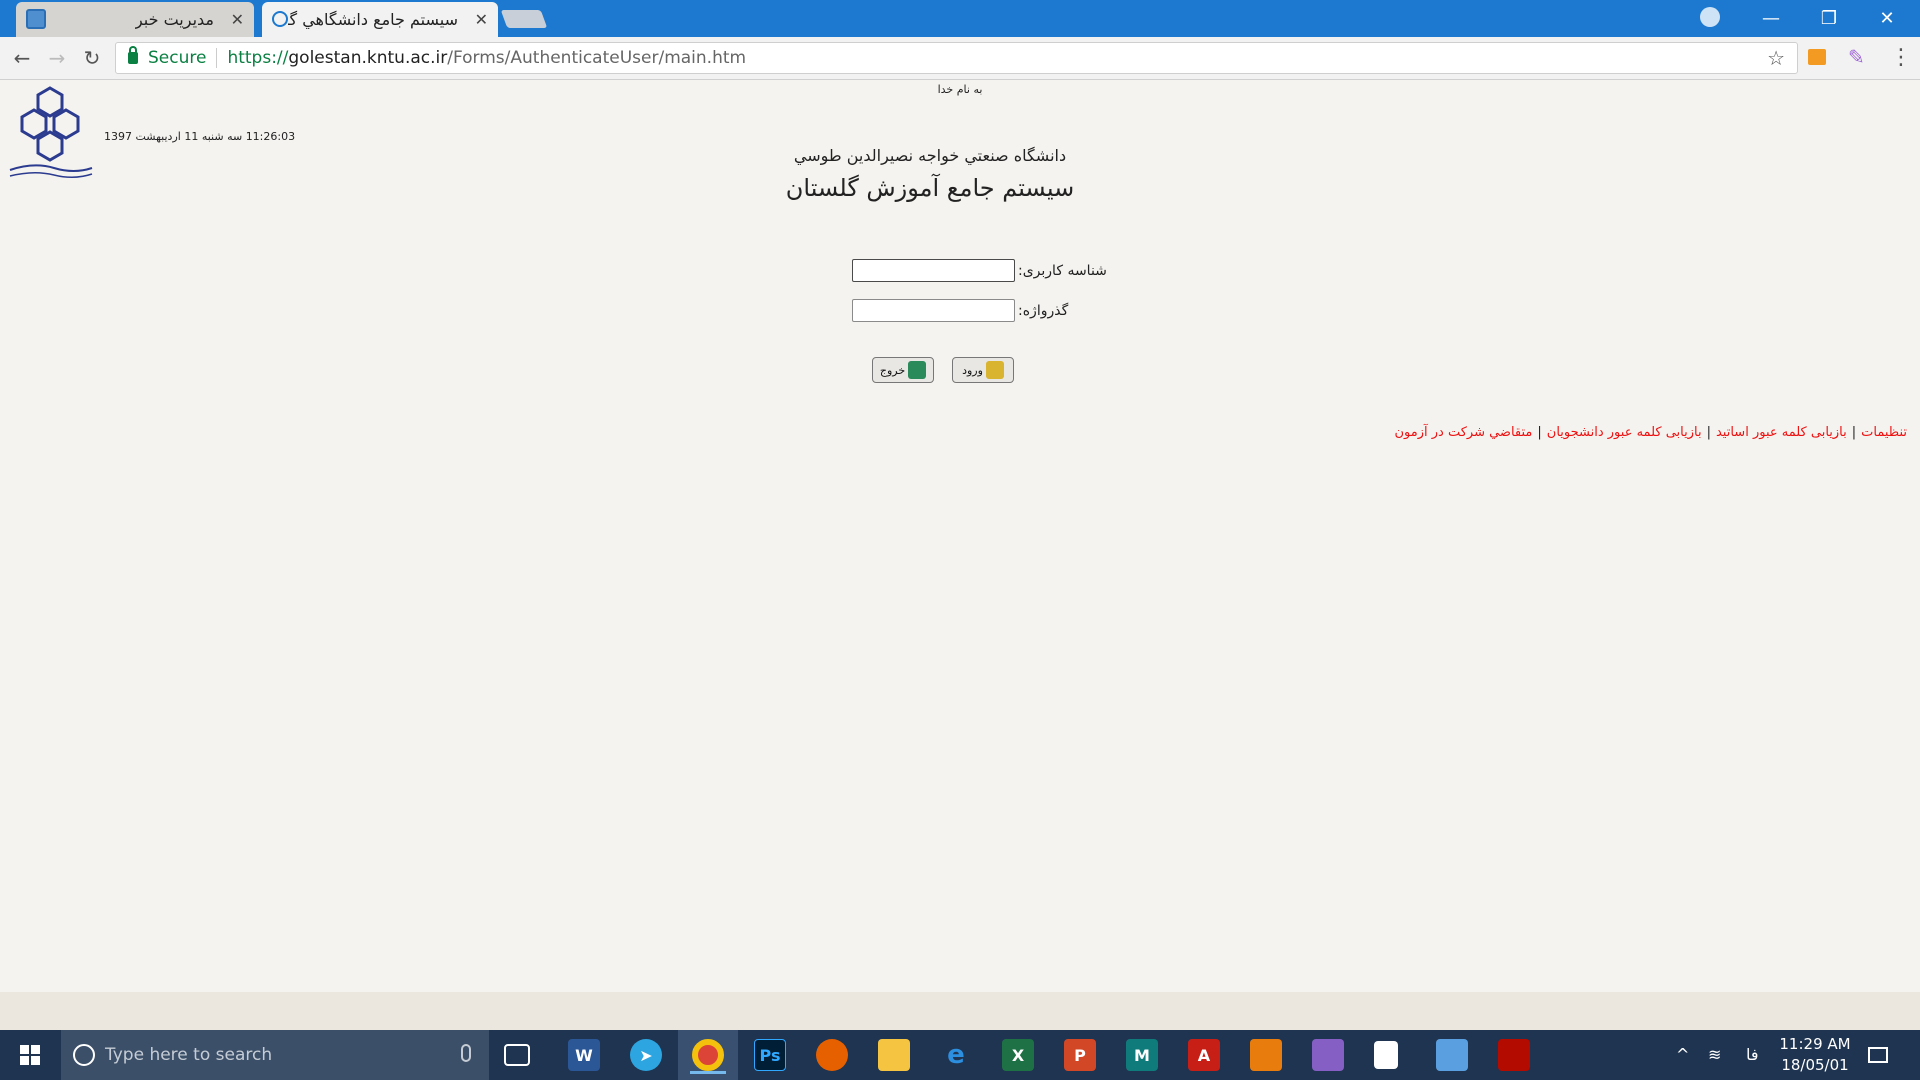 The height and width of the screenshot is (1080, 1920). I want to click on microphone-icon, so click(466, 1053).